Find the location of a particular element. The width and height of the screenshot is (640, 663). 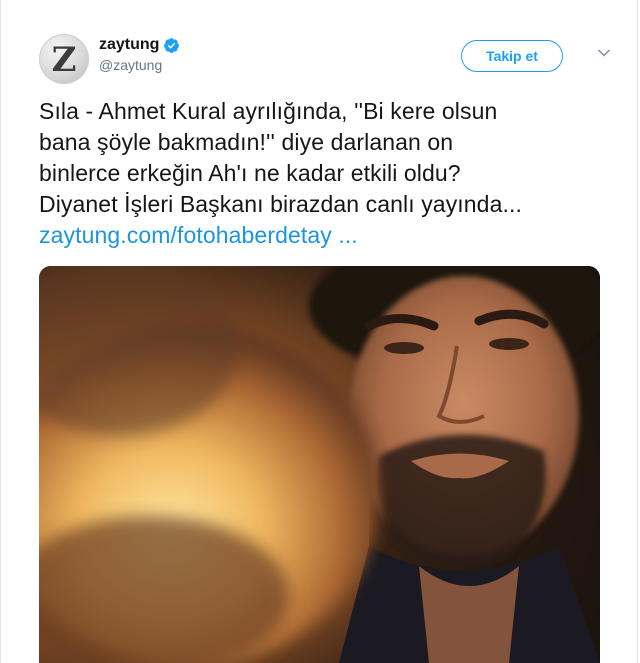

author-info: zaytung @zaytung is located at coordinates (139, 54).